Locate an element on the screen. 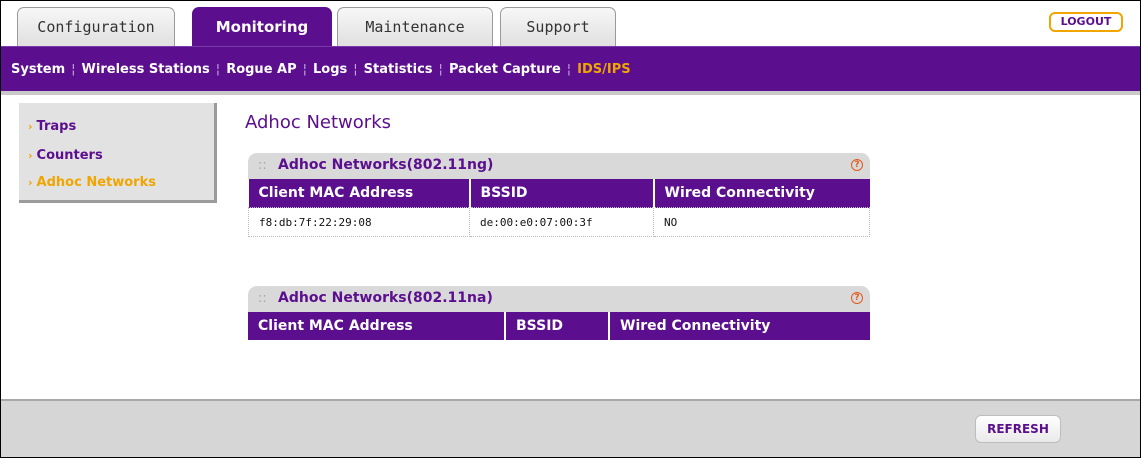 The height and width of the screenshot is (458, 1141). refresh-button: REFRESH is located at coordinates (1018, 429).